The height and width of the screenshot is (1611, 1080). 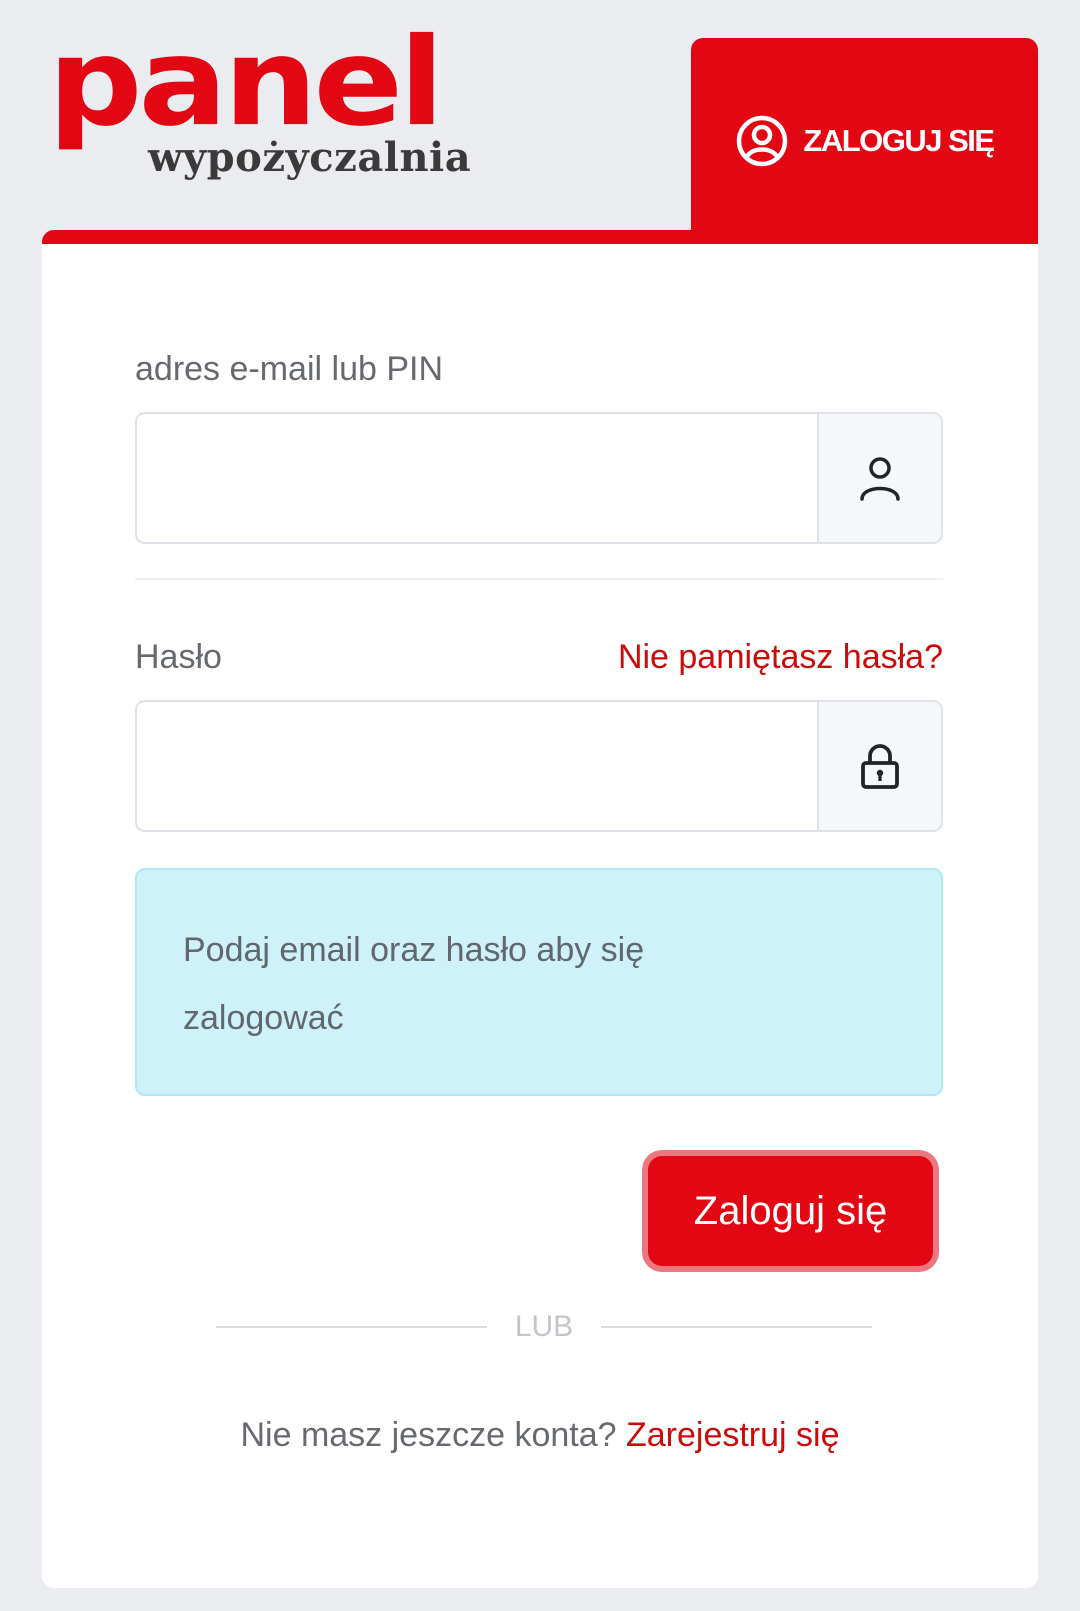 What do you see at coordinates (737, 1327) in the screenshot?
I see `or-line-right` at bounding box center [737, 1327].